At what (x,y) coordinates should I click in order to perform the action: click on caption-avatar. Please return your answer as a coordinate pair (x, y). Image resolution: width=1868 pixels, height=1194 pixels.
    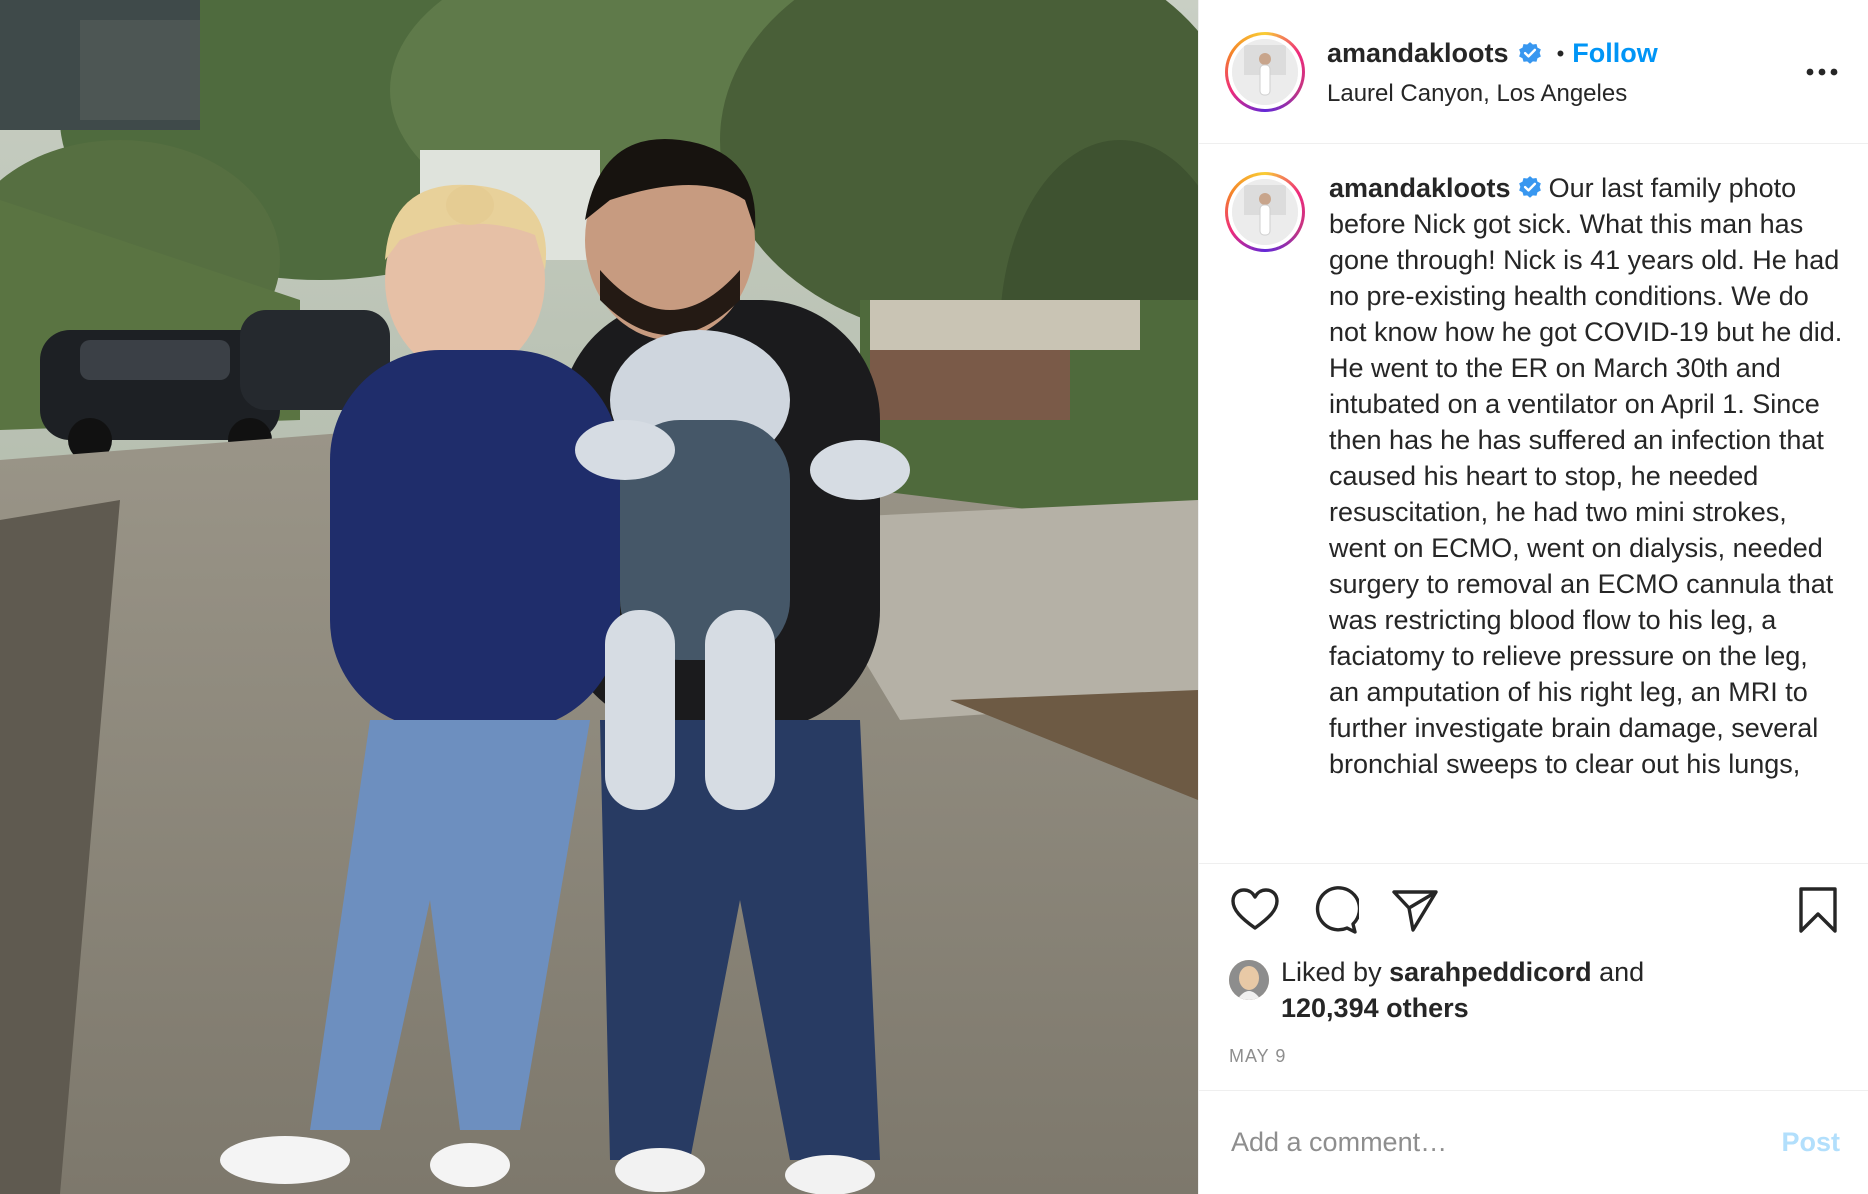
    Looking at the image, I should click on (1265, 212).